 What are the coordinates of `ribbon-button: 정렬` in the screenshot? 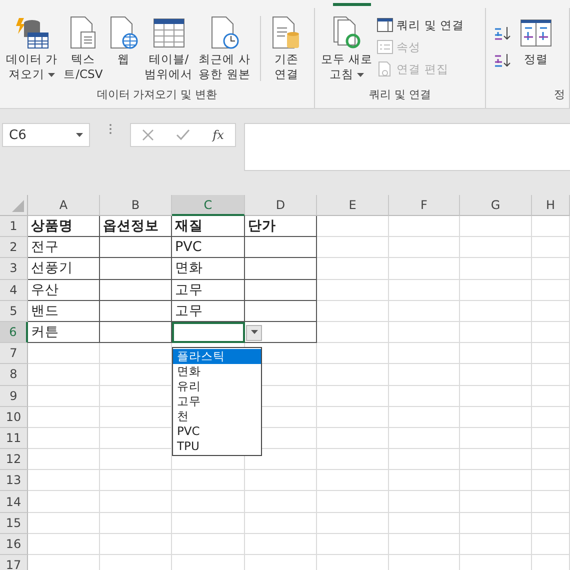 It's located at (536, 49).